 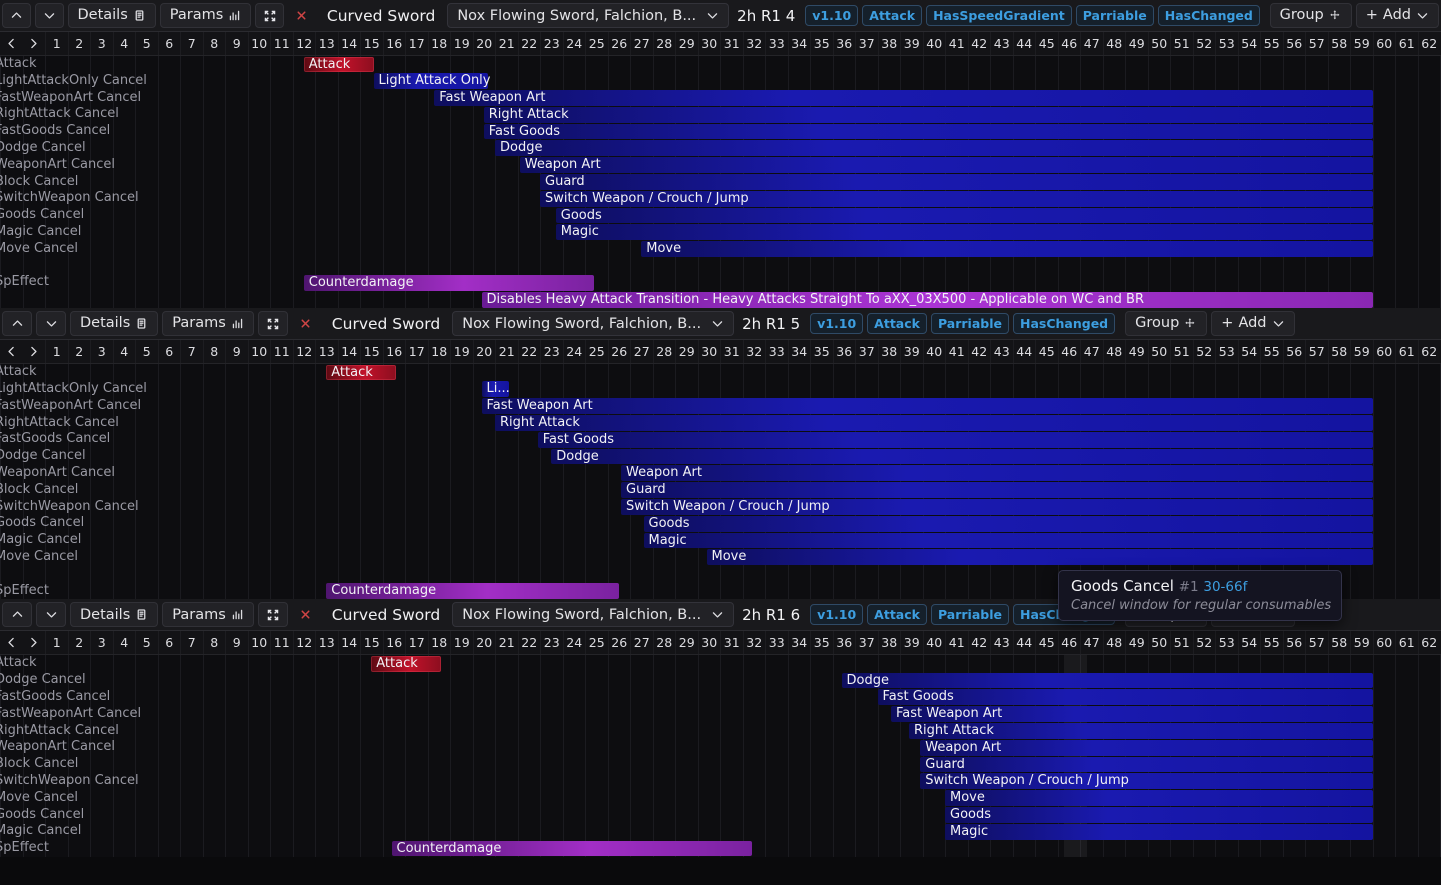 I want to click on collapse-button, so click(x=272, y=615).